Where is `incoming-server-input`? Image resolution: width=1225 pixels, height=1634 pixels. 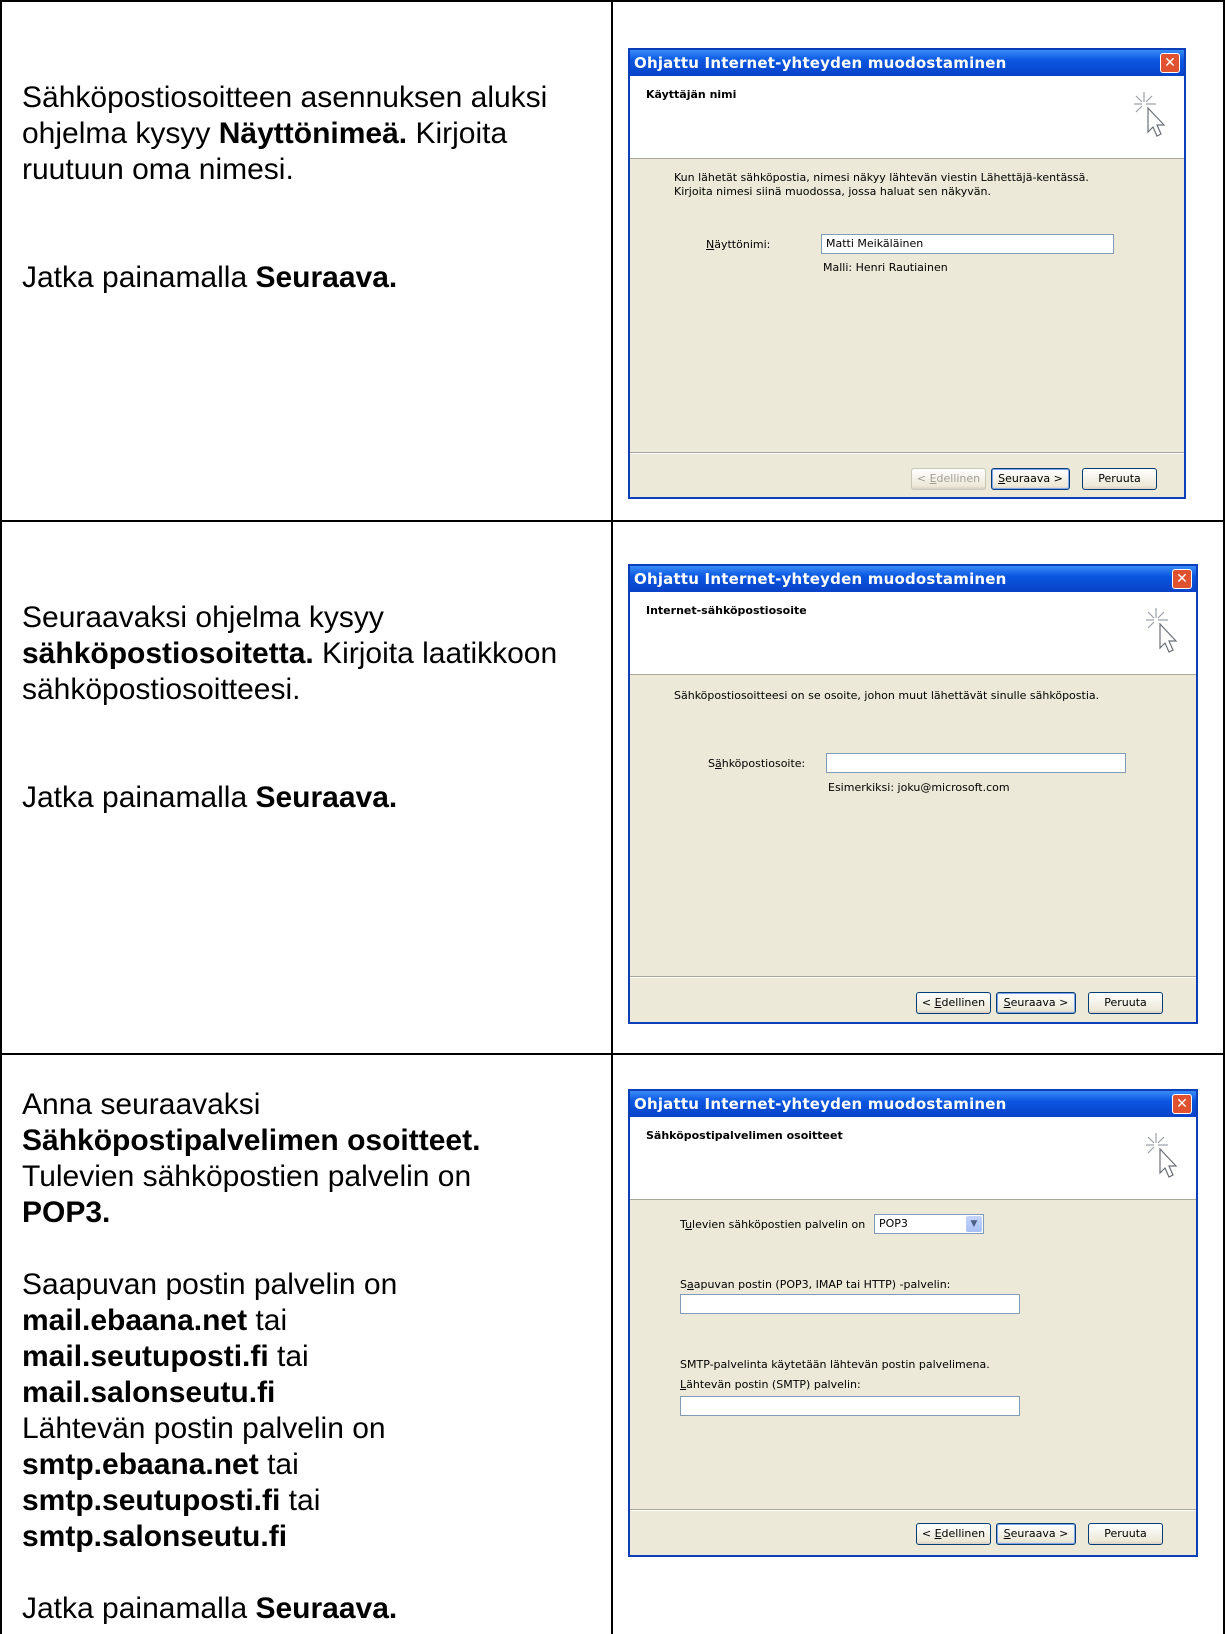
incoming-server-input is located at coordinates (850, 1304).